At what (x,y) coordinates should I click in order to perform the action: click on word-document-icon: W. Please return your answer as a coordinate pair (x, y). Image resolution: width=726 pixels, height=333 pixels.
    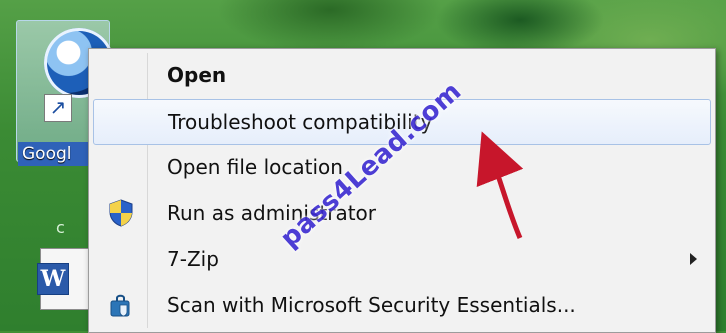
    Looking at the image, I should click on (63, 279).